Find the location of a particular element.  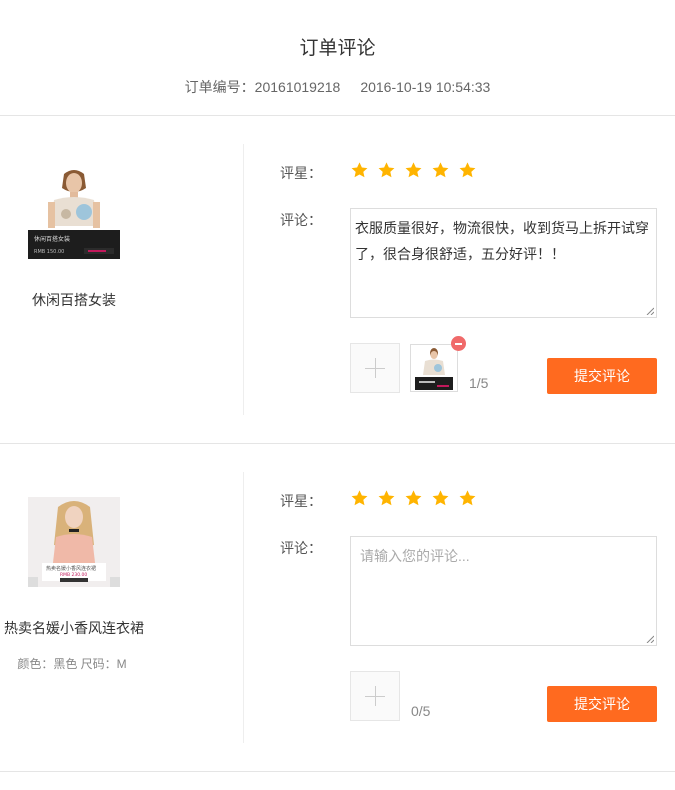

comment-text: 衣服质量很好，物流很快，收到货马上拆开试穿了，很合身很舒适，五分好评！！ is located at coordinates (502, 241).